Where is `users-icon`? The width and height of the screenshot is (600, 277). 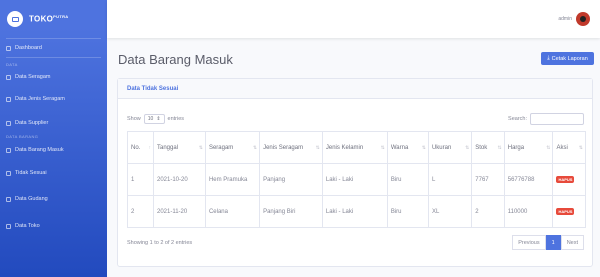 users-icon is located at coordinates (8, 123).